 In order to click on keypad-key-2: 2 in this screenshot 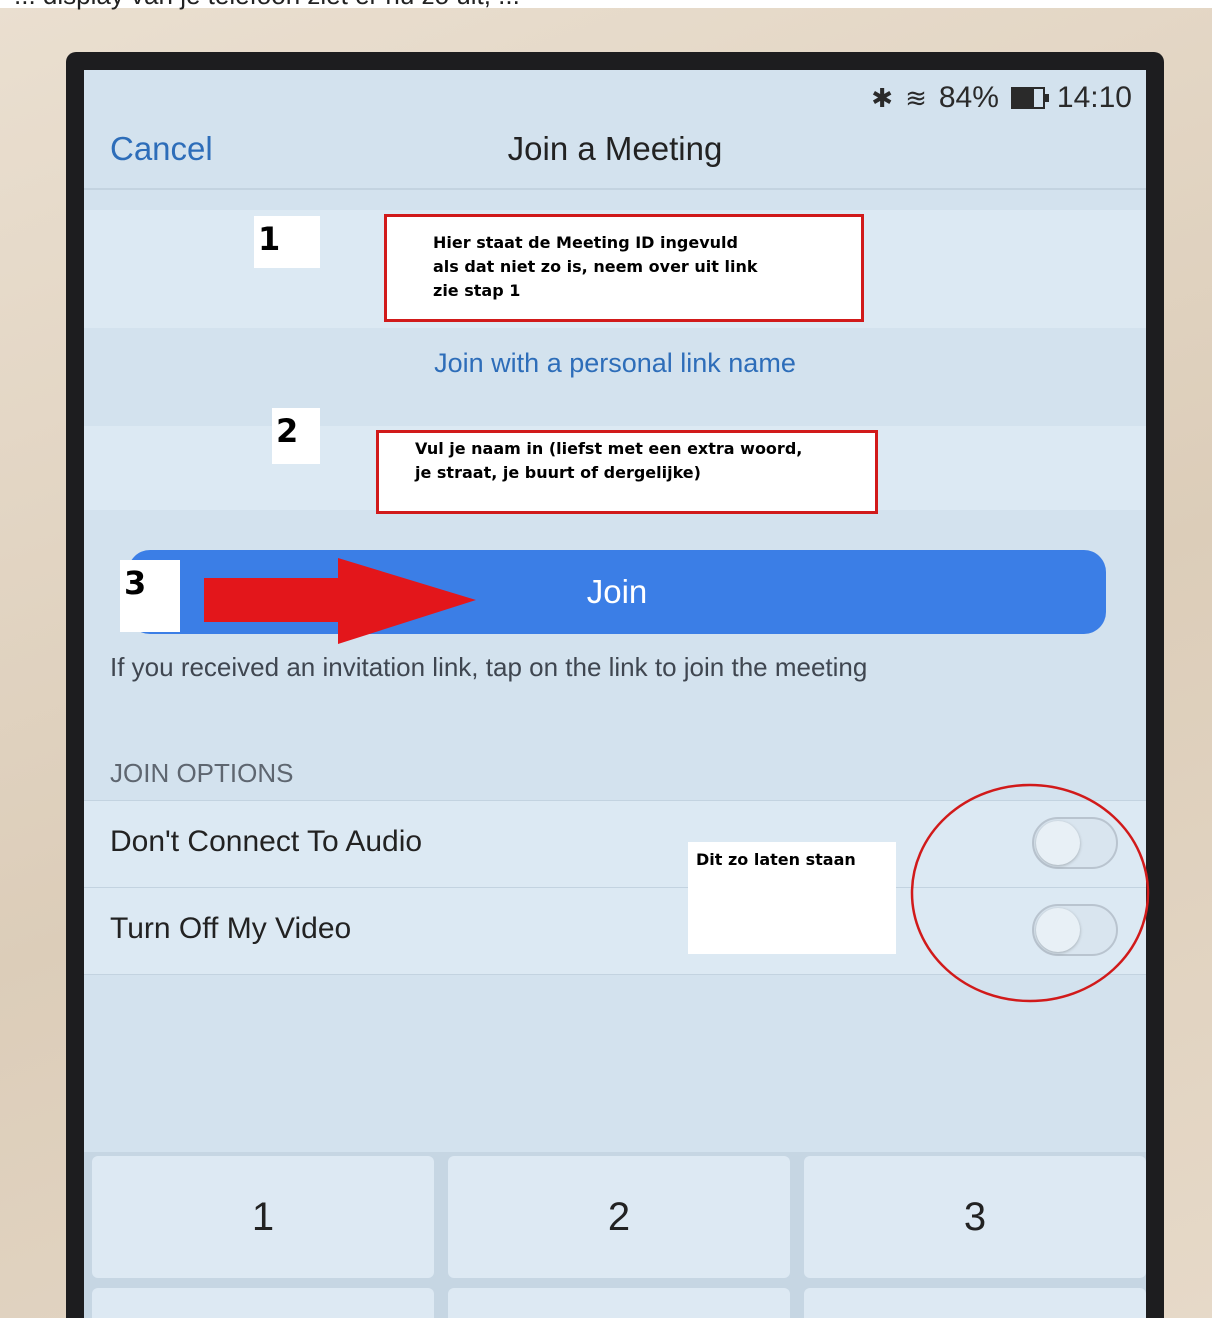, I will do `click(619, 1217)`.